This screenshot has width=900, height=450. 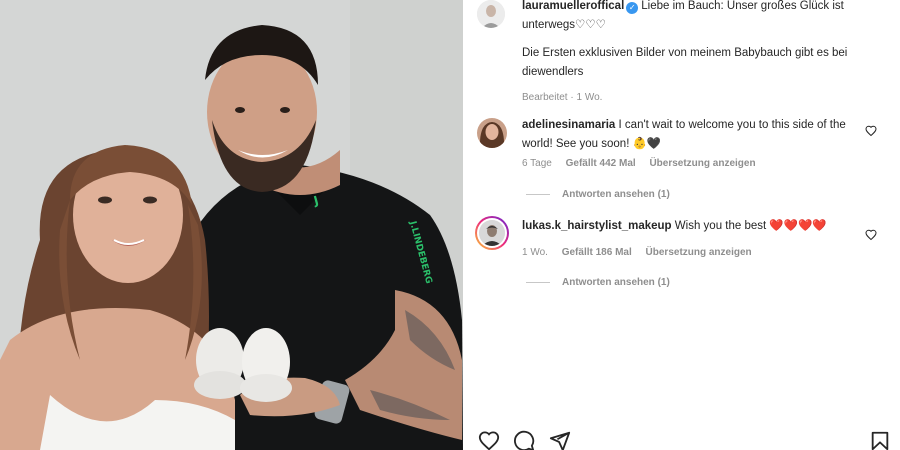 I want to click on comment-username: lukas.k_hairstylist_makeup, so click(x=597, y=226).